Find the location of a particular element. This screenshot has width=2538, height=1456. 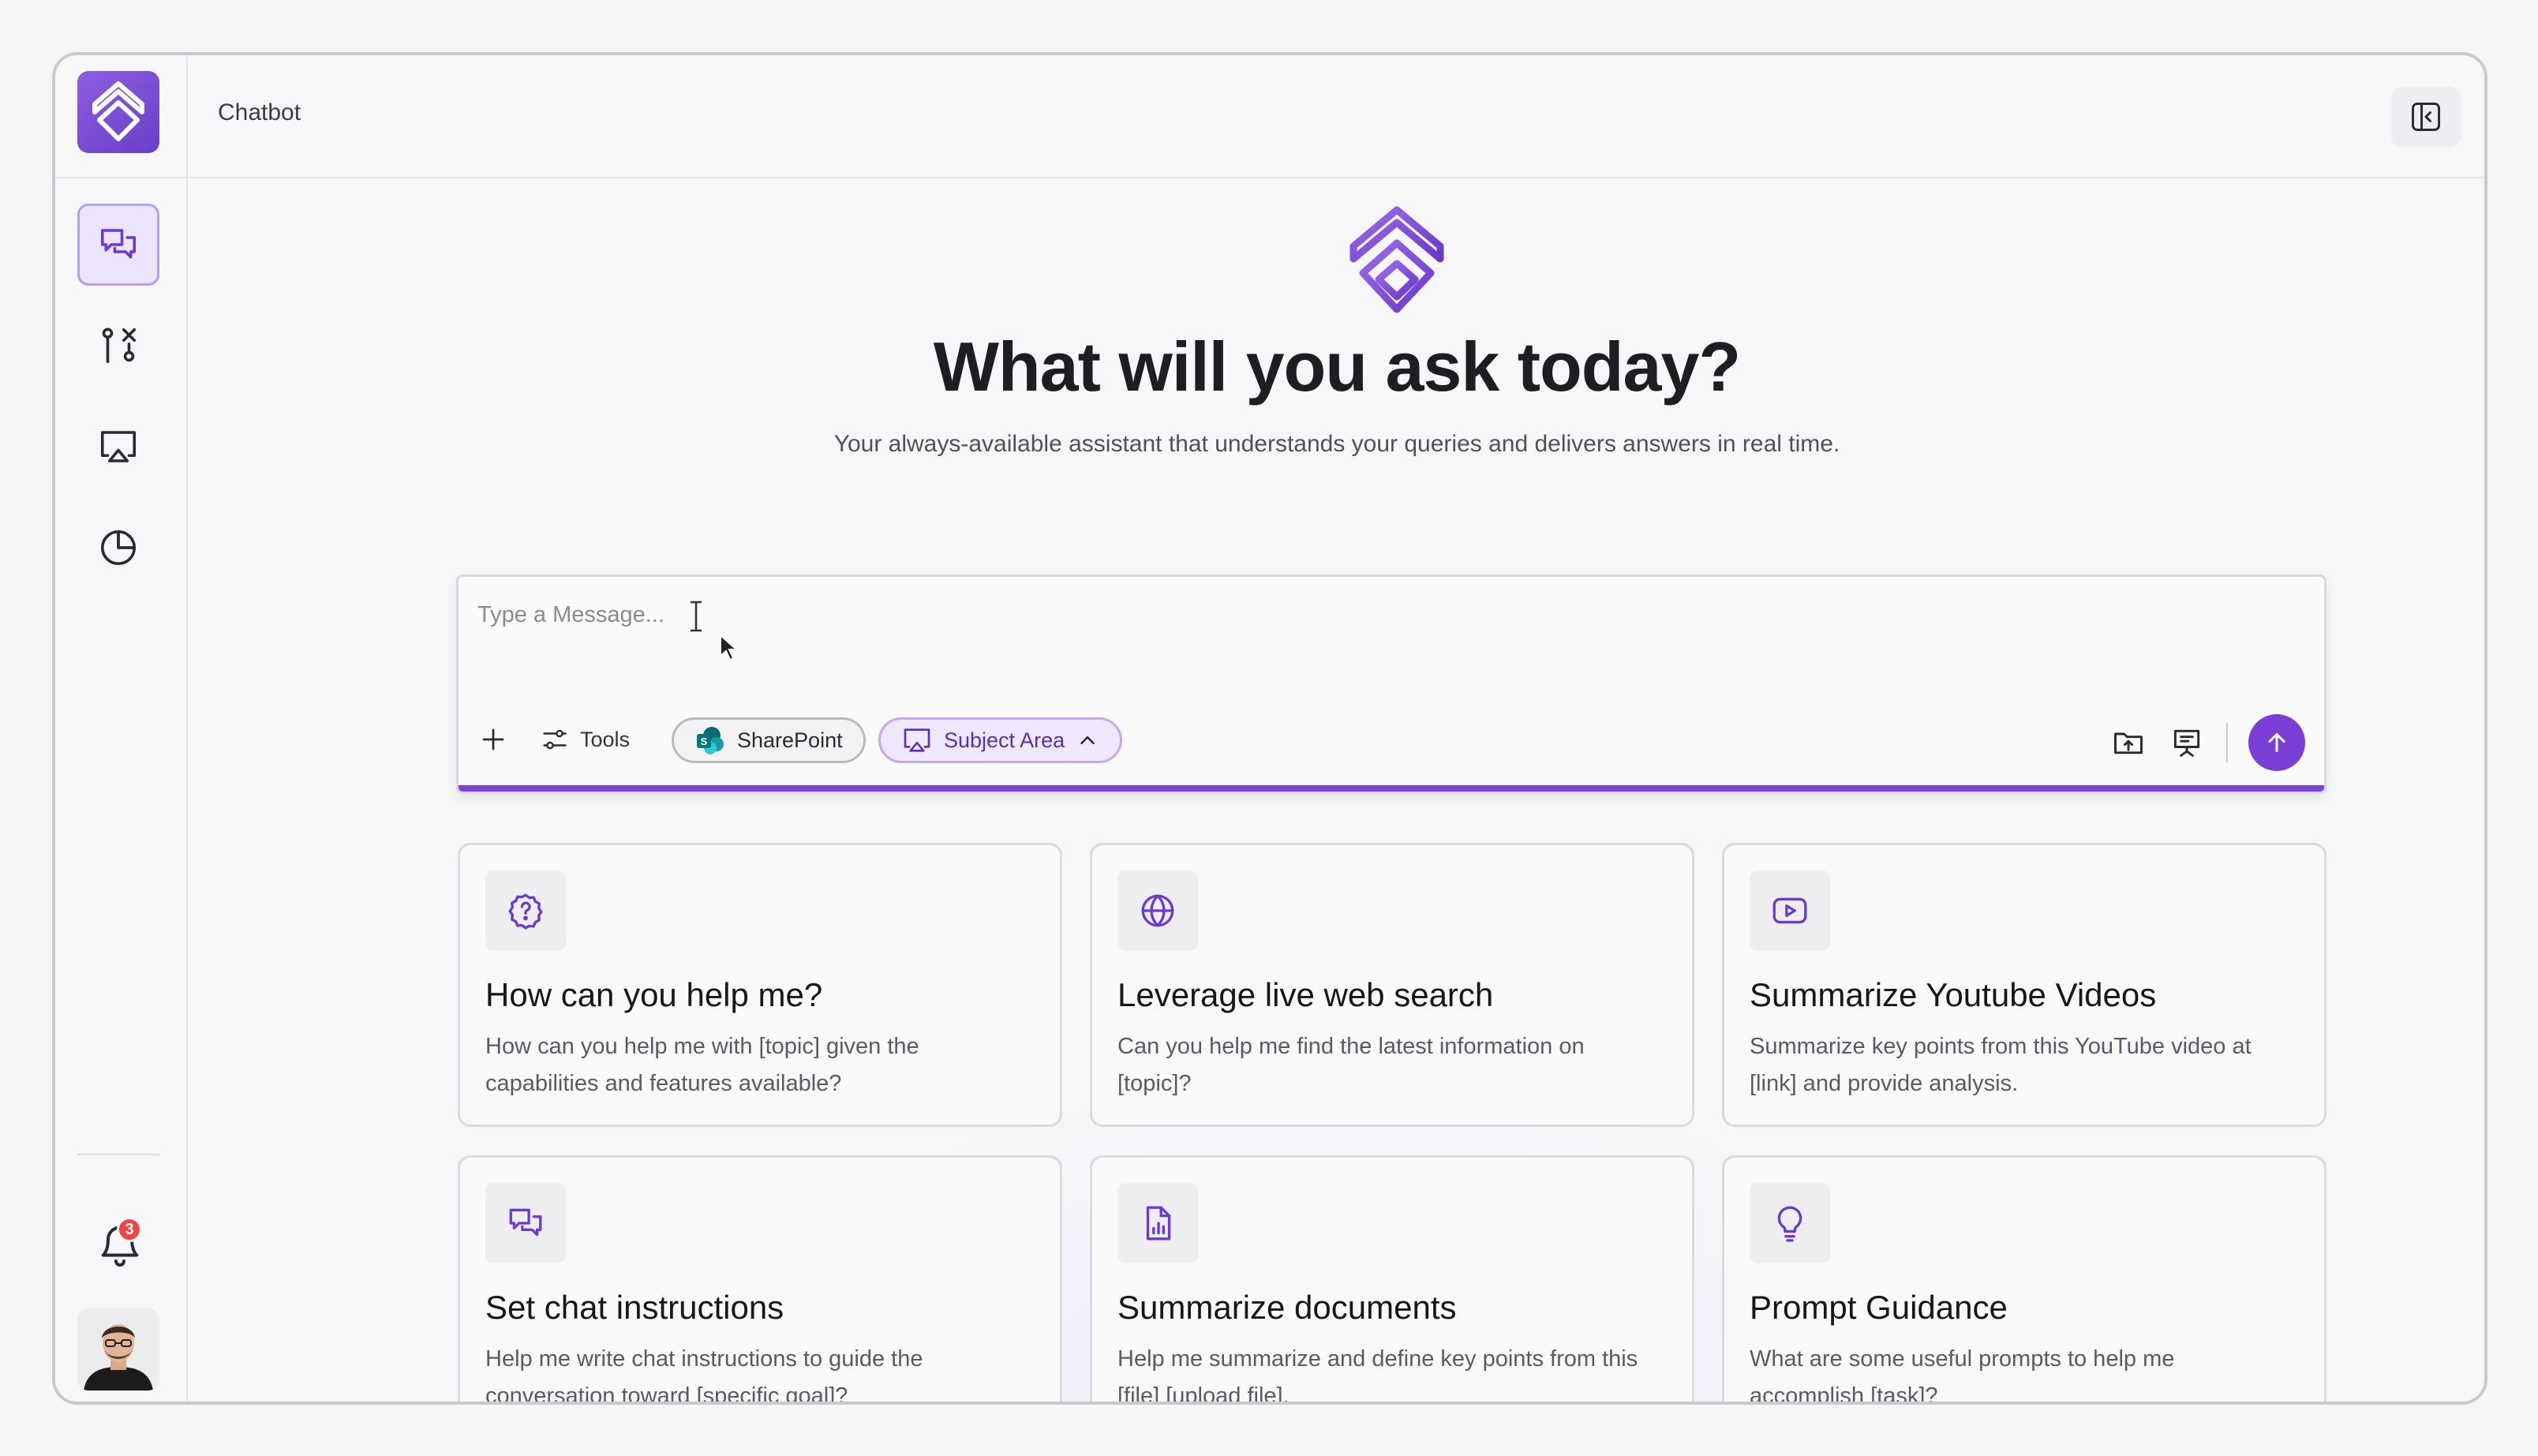

sidebar-item-presentations is located at coordinates (118, 447).